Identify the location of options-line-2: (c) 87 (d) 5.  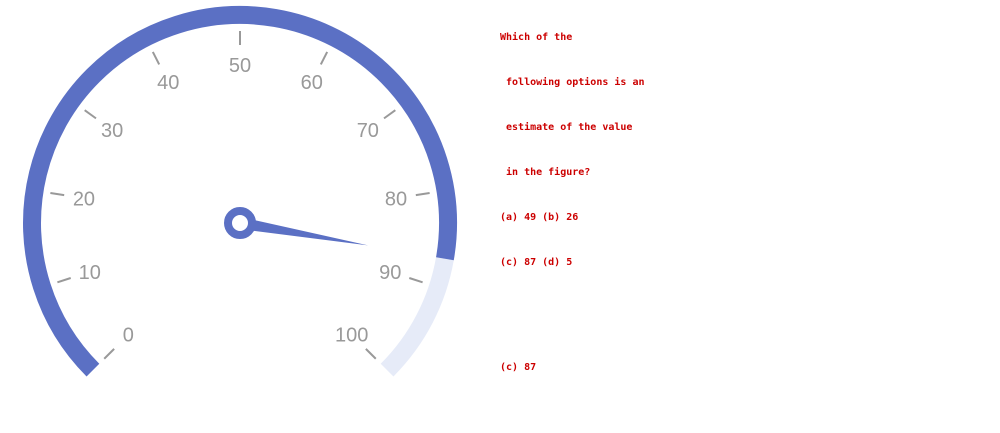
(536, 262).